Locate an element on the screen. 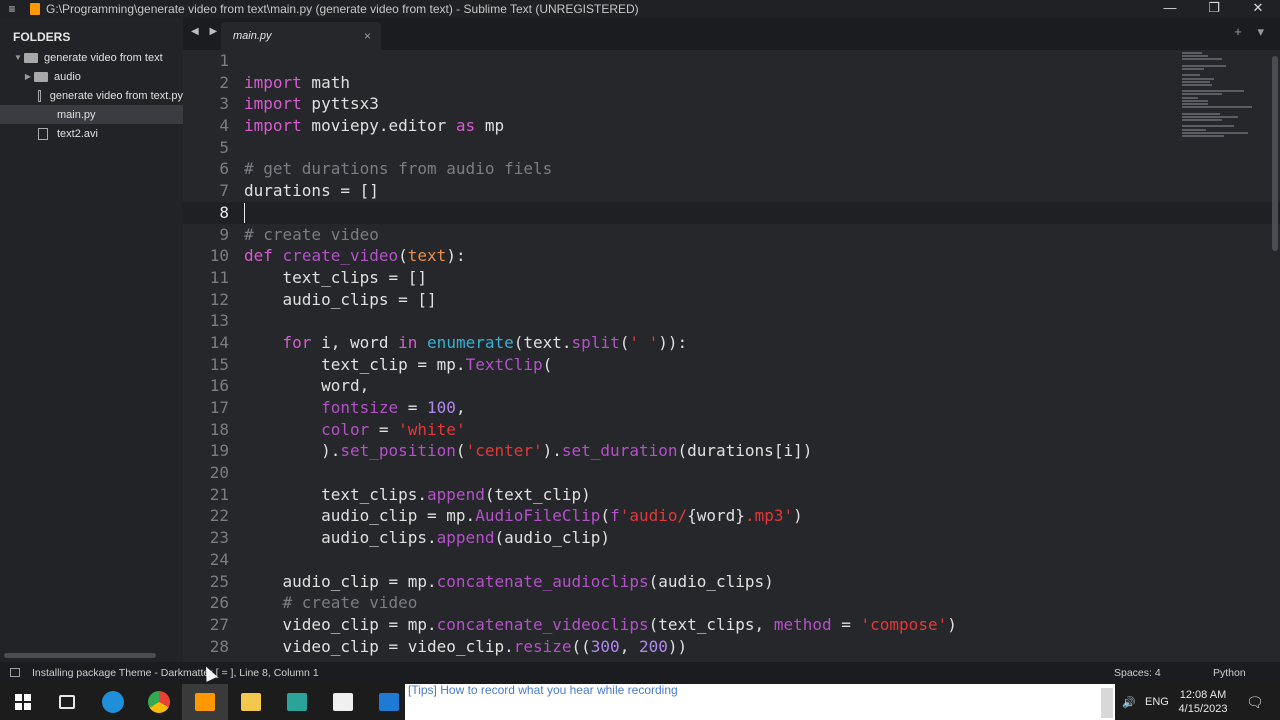 The height and width of the screenshot is (720, 1280). line-number: 22 is located at coordinates (219, 516).